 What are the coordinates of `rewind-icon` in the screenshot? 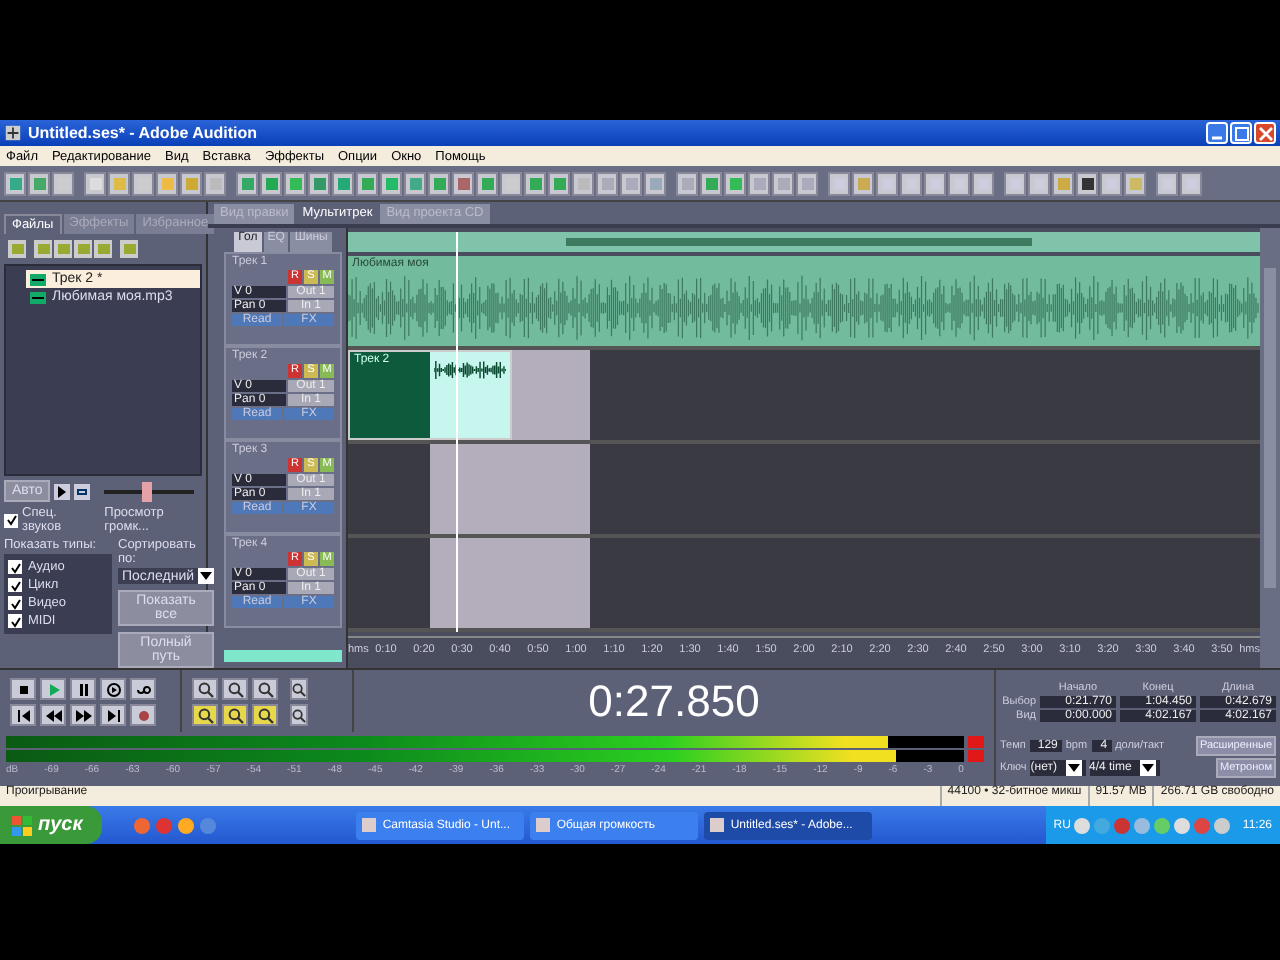 It's located at (53, 715).